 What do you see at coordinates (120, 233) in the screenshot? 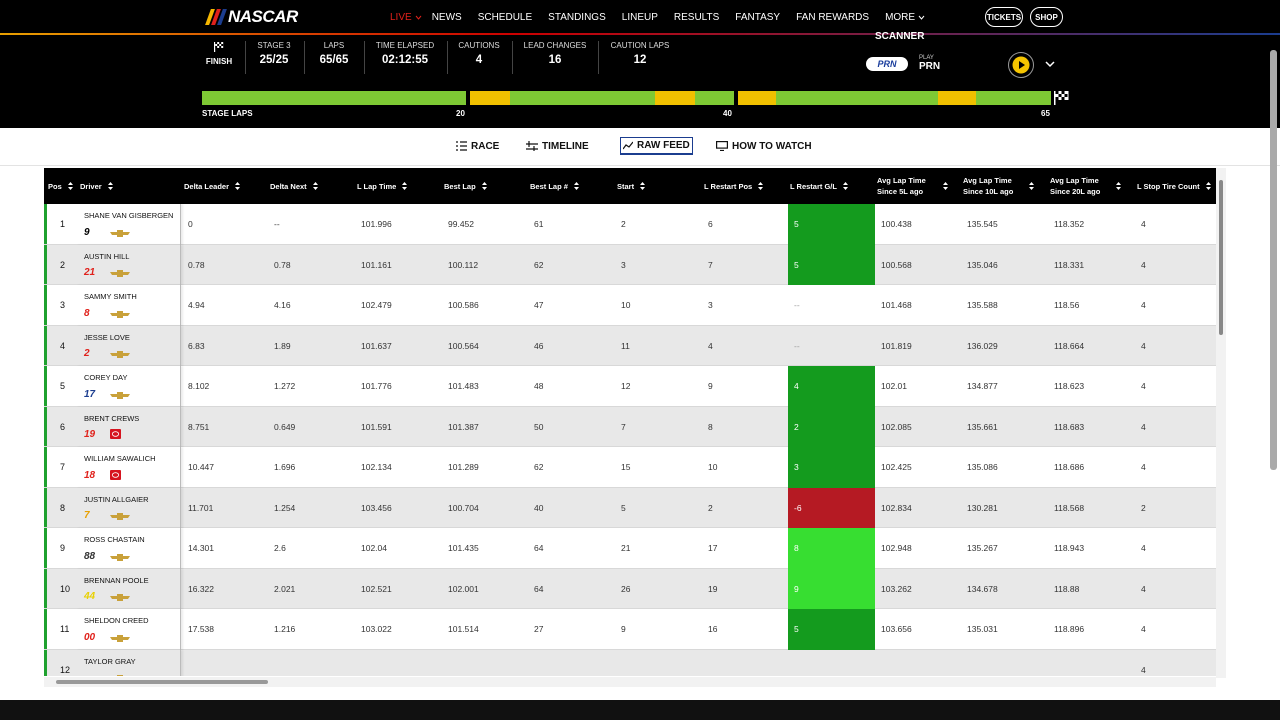
I see `chevrolet-logo-icon` at bounding box center [120, 233].